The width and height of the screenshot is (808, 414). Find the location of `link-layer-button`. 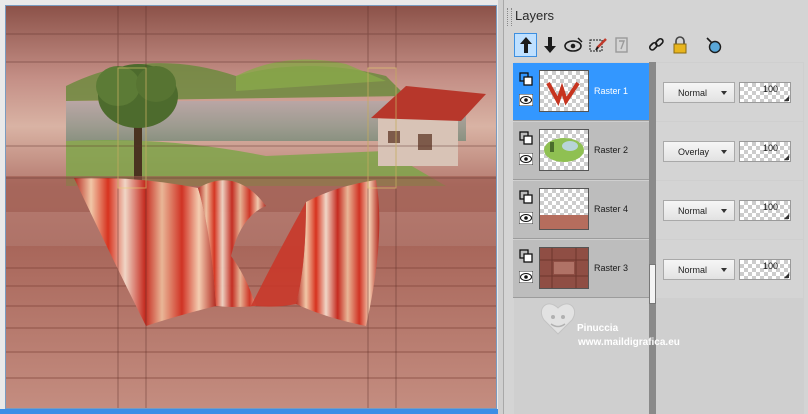

link-layer-button is located at coordinates (655, 45).